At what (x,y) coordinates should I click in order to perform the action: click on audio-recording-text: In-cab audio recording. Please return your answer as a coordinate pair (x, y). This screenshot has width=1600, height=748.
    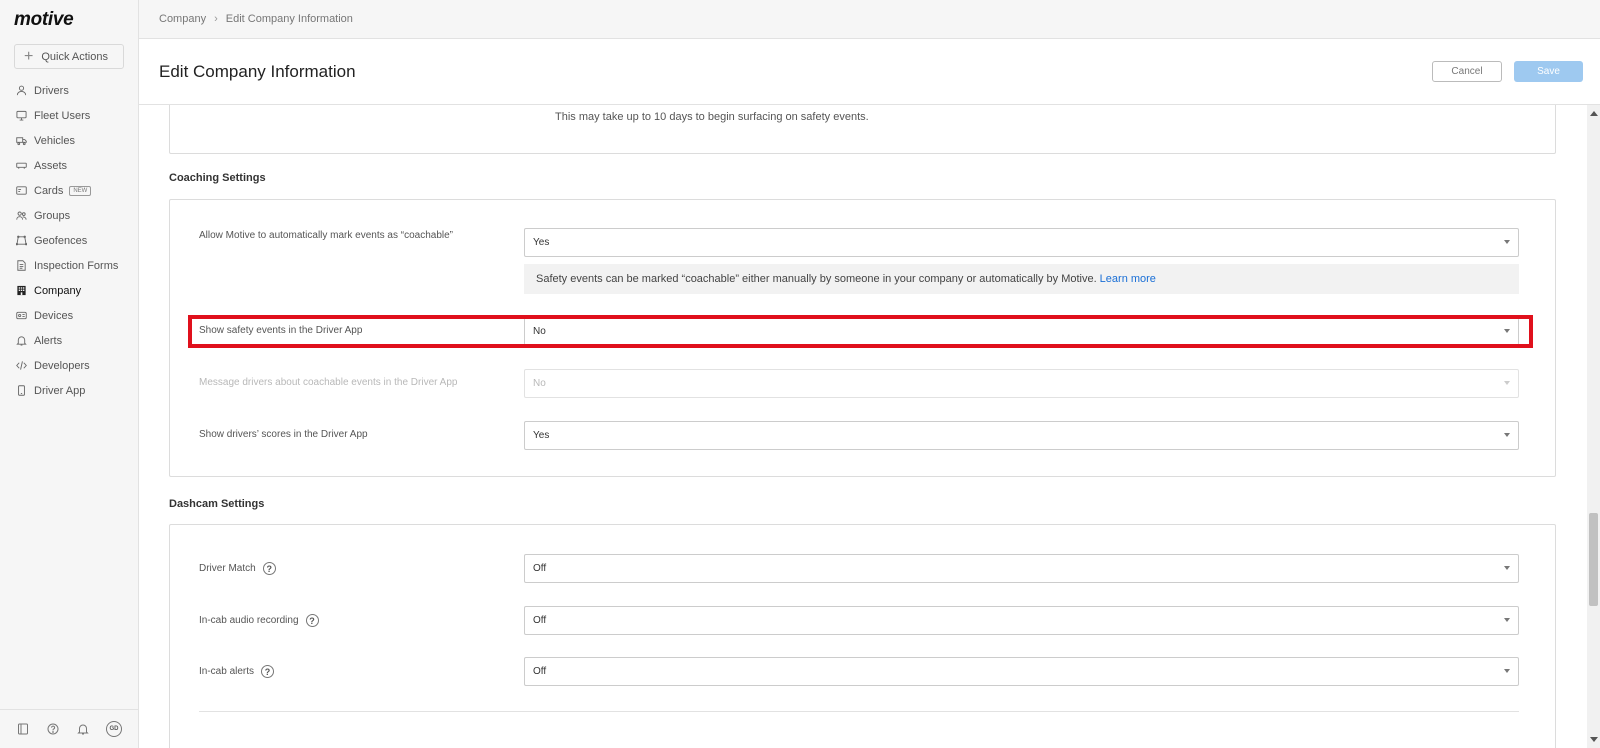
    Looking at the image, I should click on (249, 620).